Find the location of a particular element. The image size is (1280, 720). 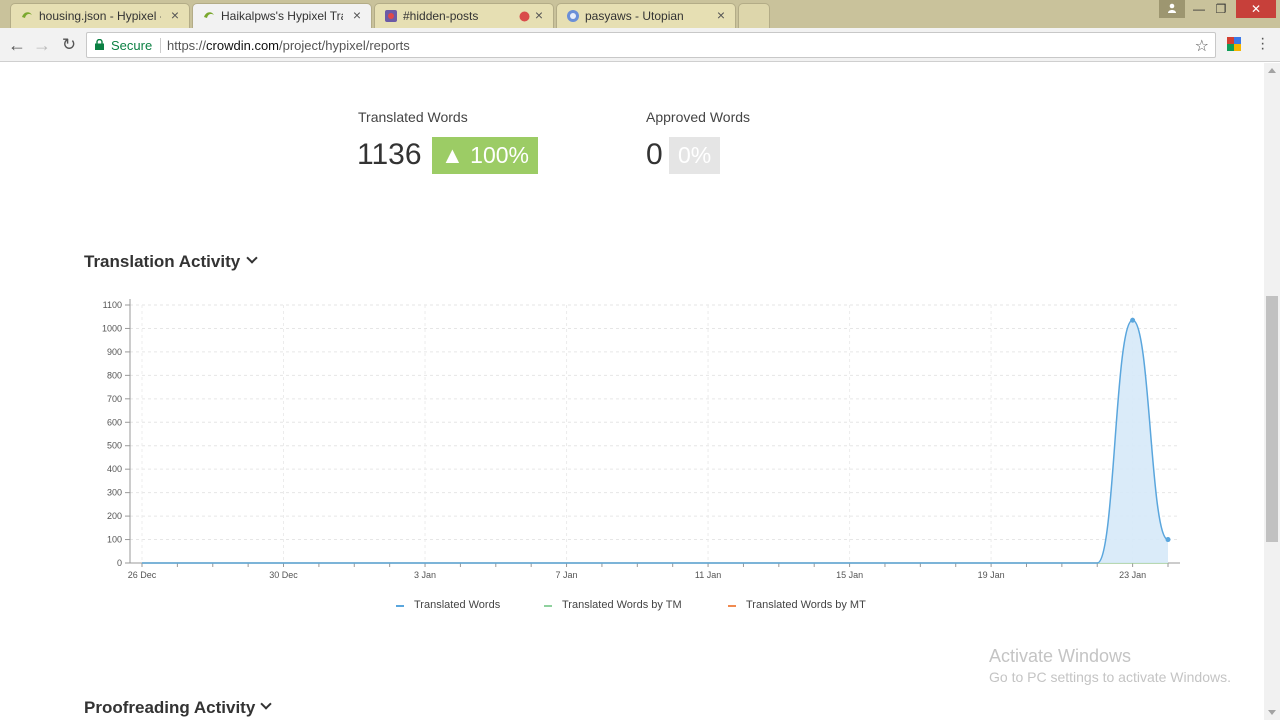

close-window-button: ✕ is located at coordinates (1256, 9).